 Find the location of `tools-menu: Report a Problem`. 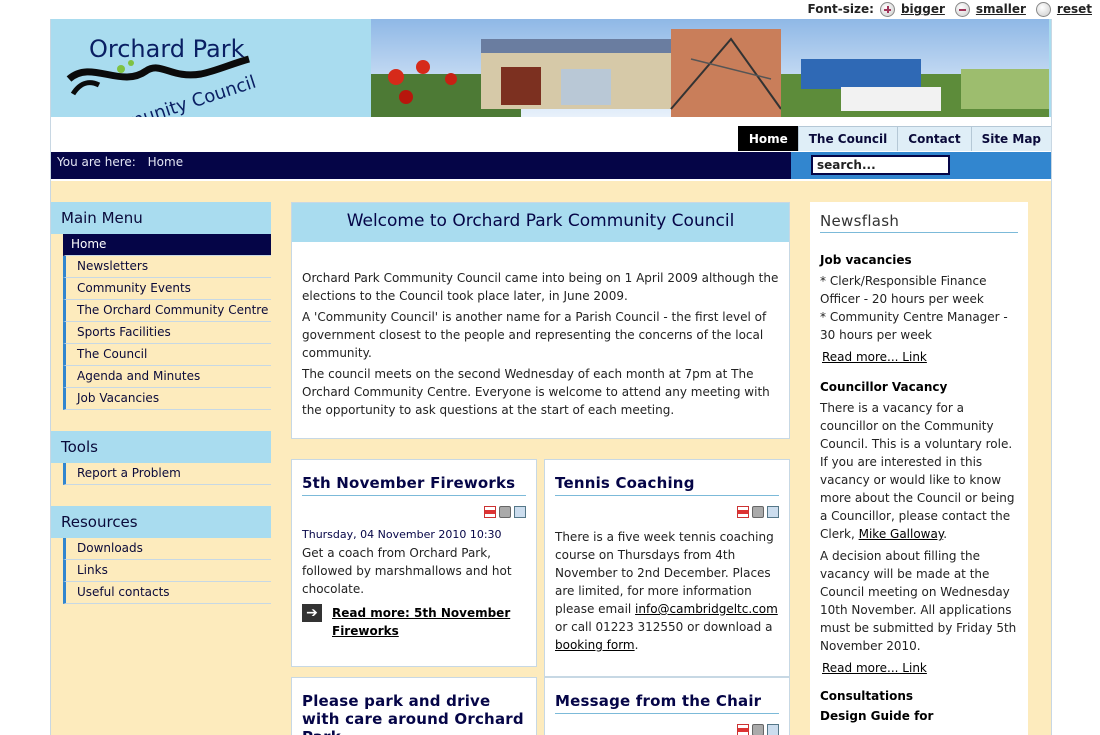

tools-menu: Report a Problem is located at coordinates (161, 474).